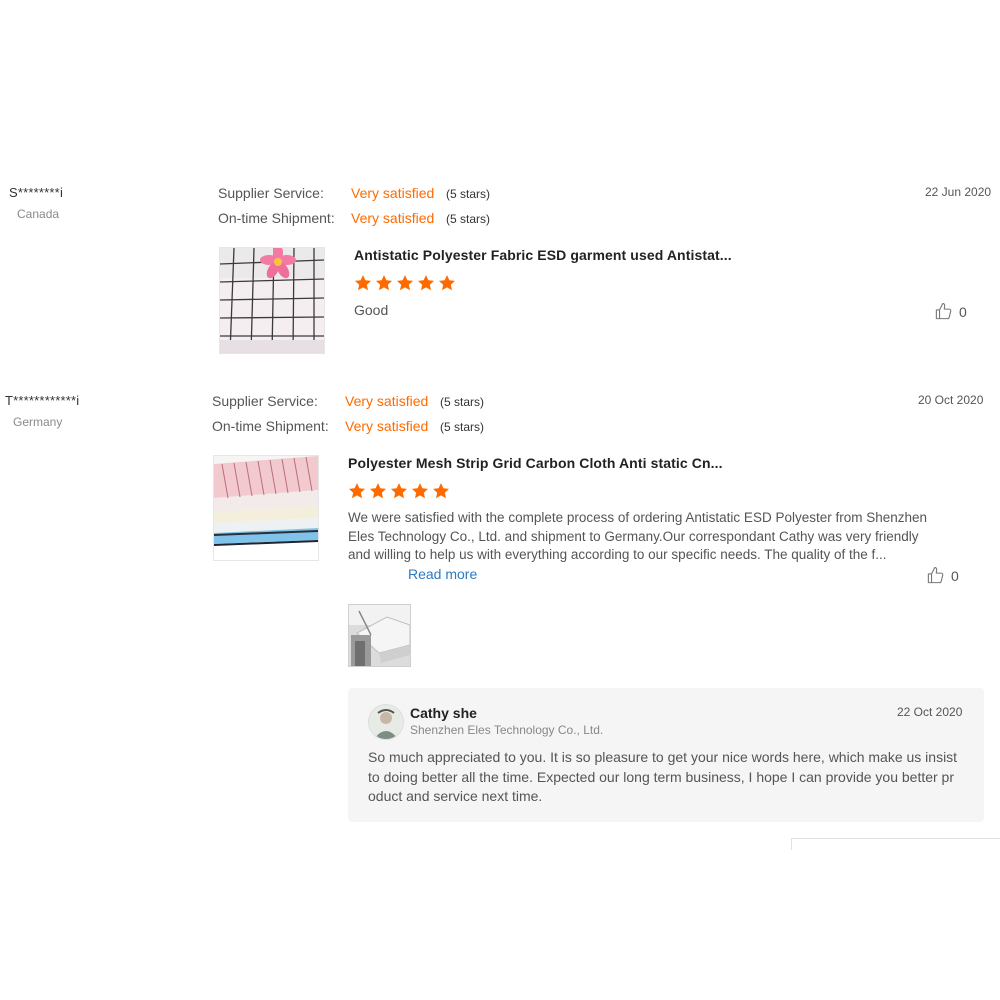 The width and height of the screenshot is (1000, 1000). What do you see at coordinates (371, 310) in the screenshot?
I see `review-comment: Good` at bounding box center [371, 310].